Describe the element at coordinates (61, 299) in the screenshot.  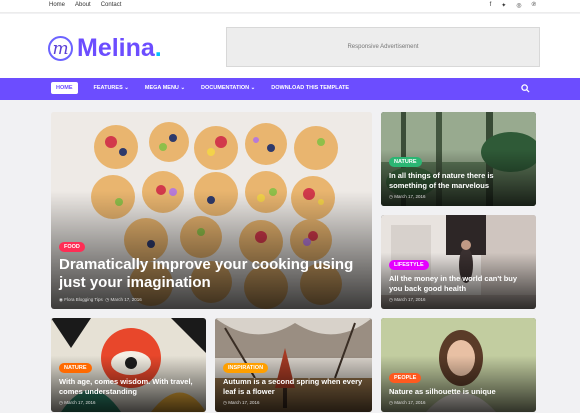
I see `user-icon: ◉` at that location.